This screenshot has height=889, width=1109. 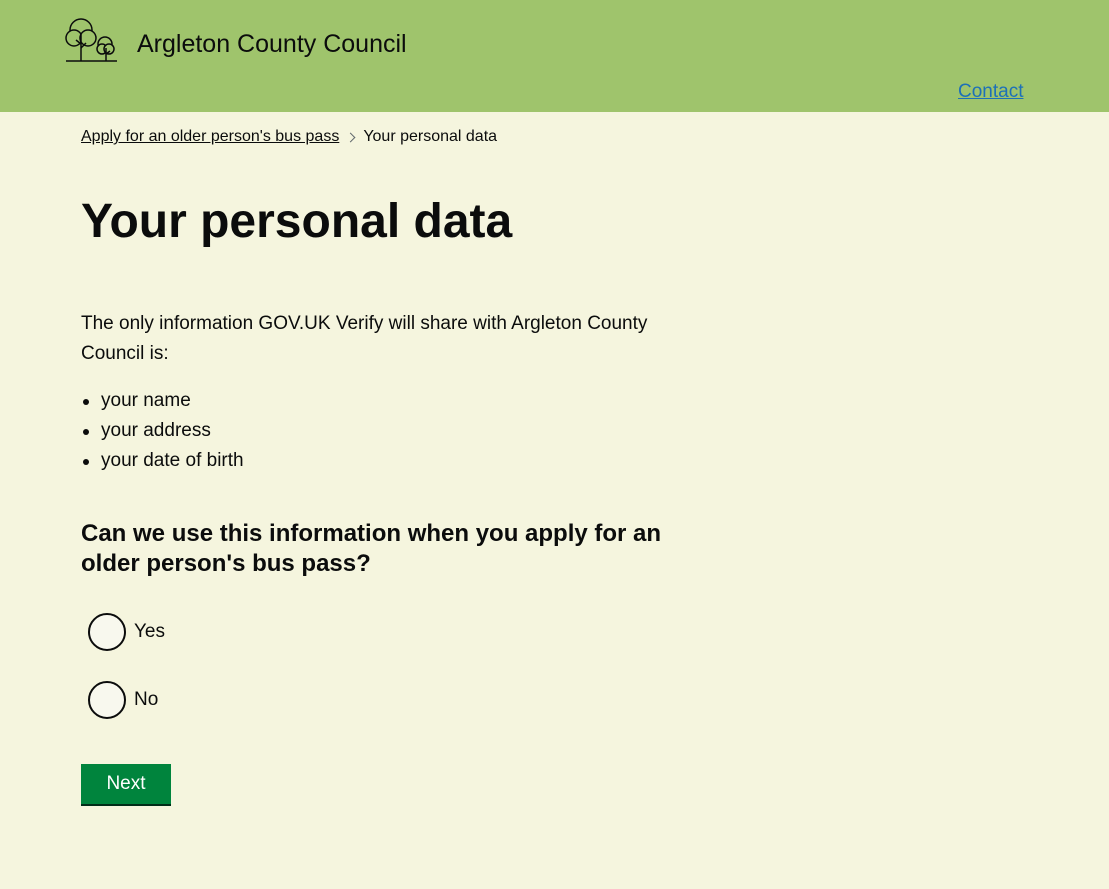 What do you see at coordinates (146, 700) in the screenshot?
I see `radio-no-label: No` at bounding box center [146, 700].